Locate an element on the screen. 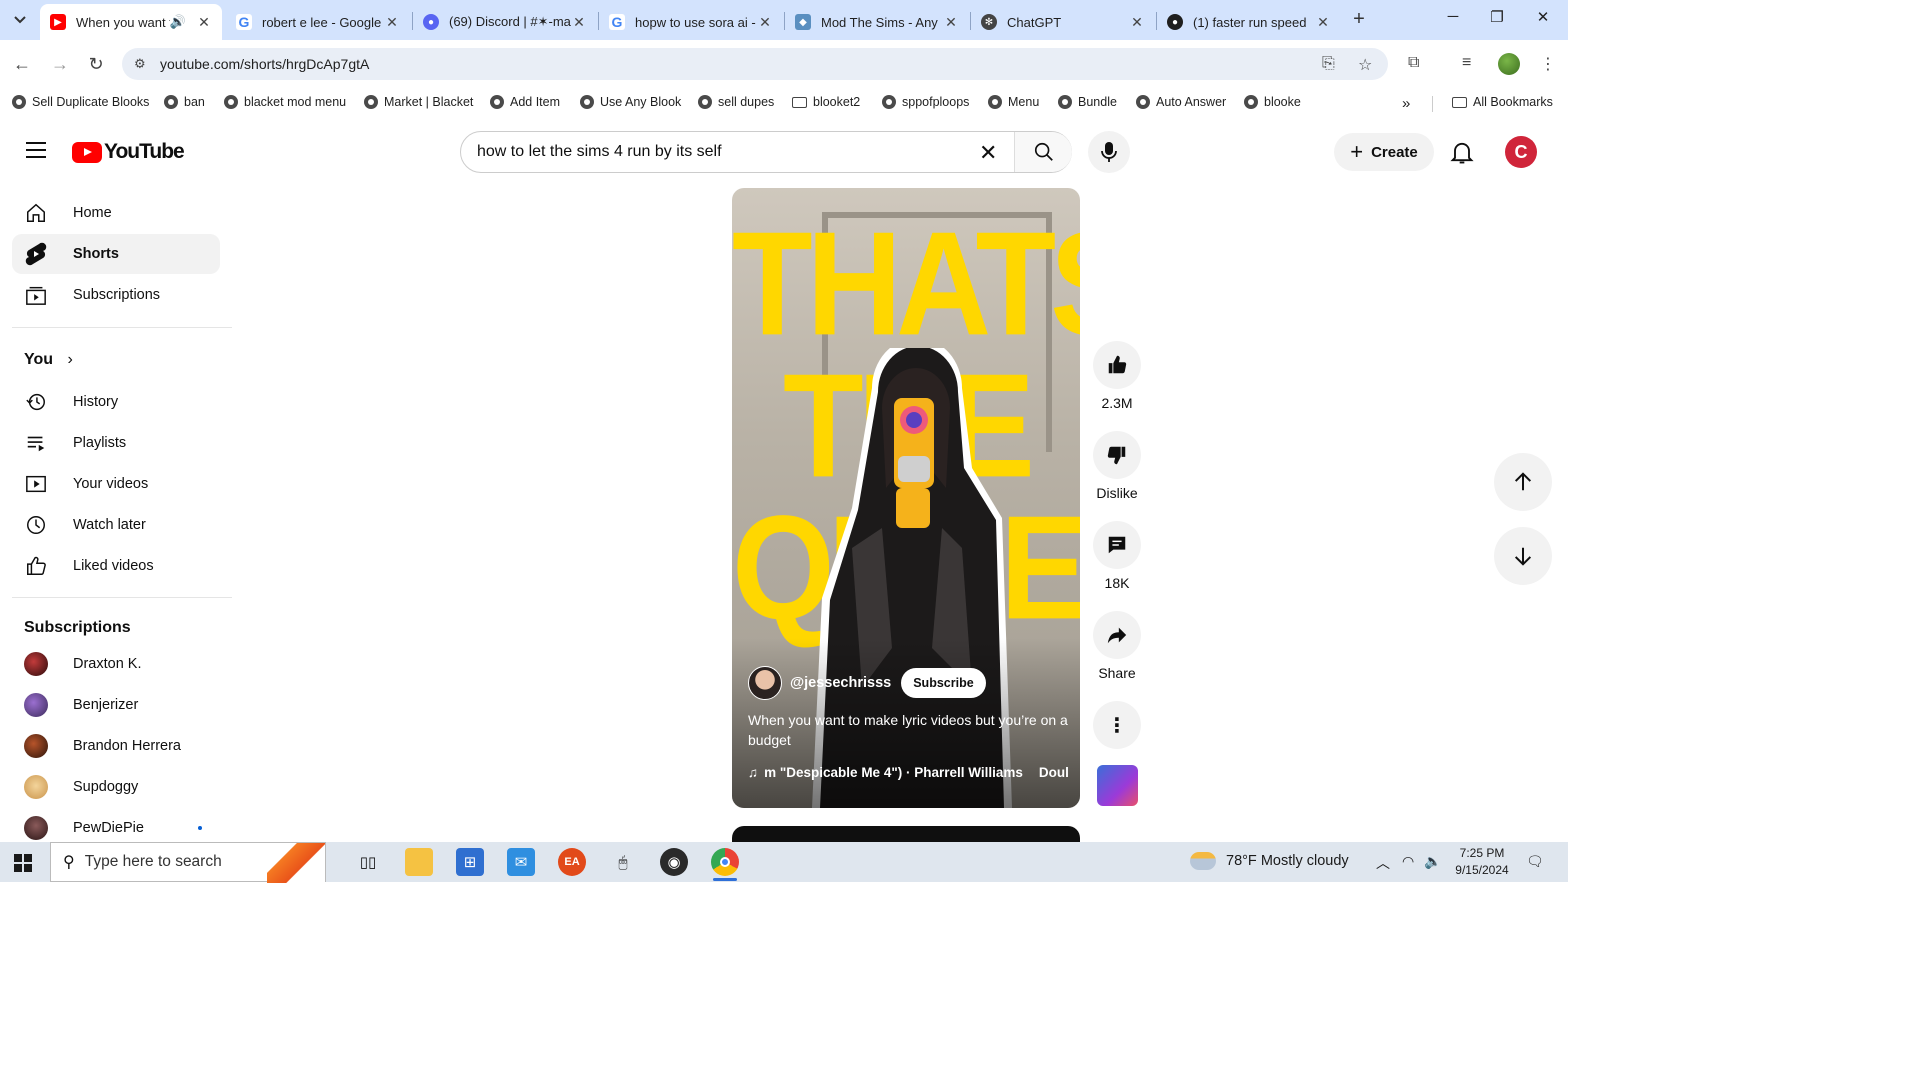 The width and height of the screenshot is (1920, 1080). bookmark-item: Auto Answer is located at coordinates (1181, 102).